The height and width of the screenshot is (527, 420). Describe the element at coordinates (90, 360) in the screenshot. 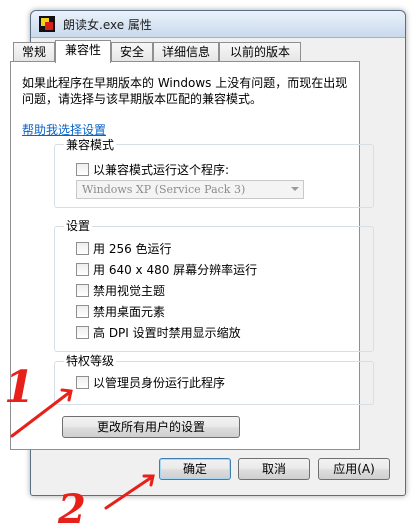

I see `privilege-group-title: 特权等级` at that location.